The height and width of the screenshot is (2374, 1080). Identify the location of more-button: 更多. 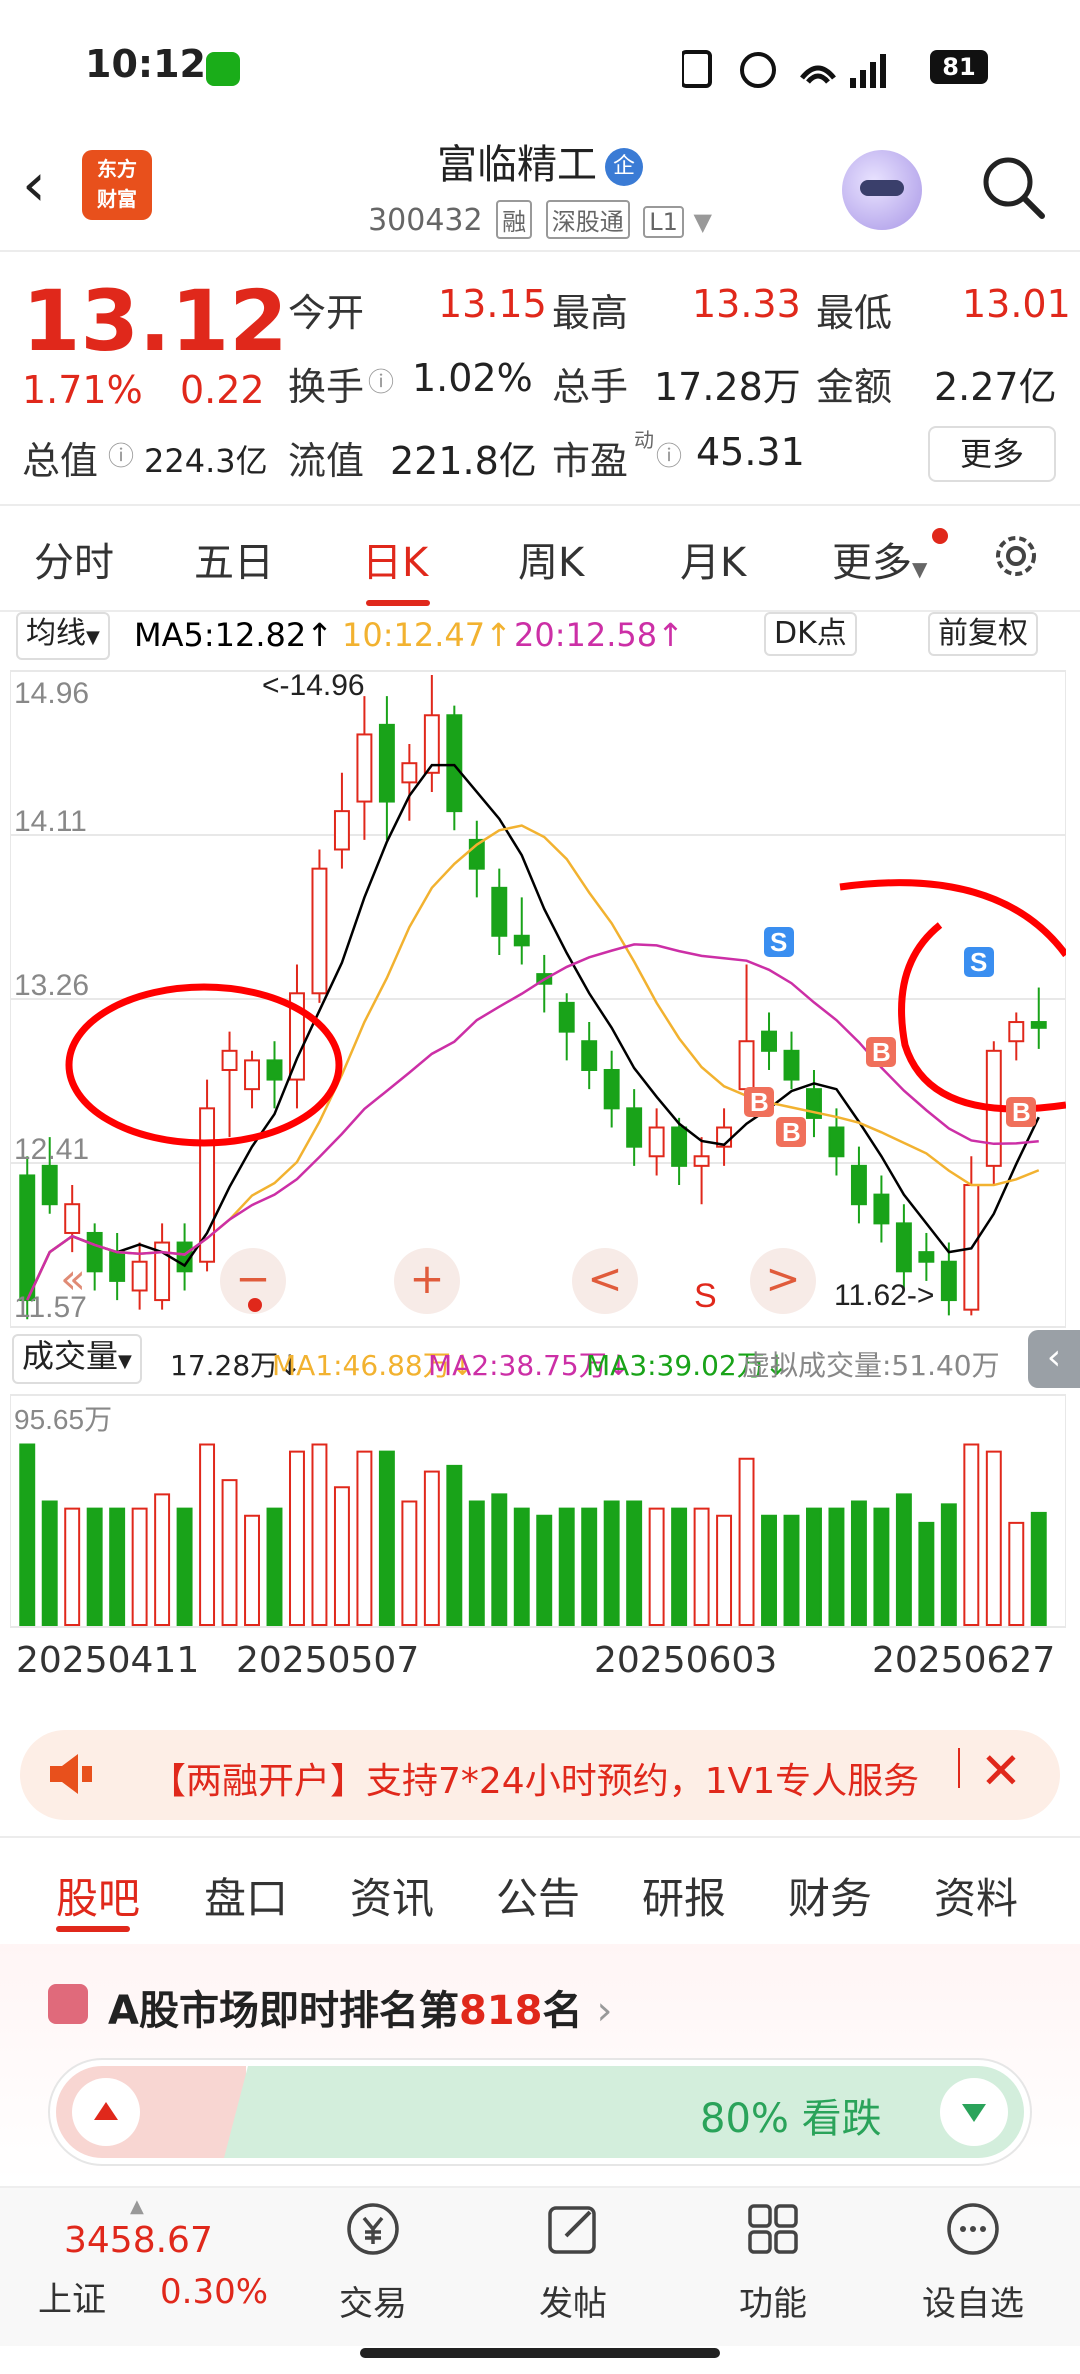
(992, 454).